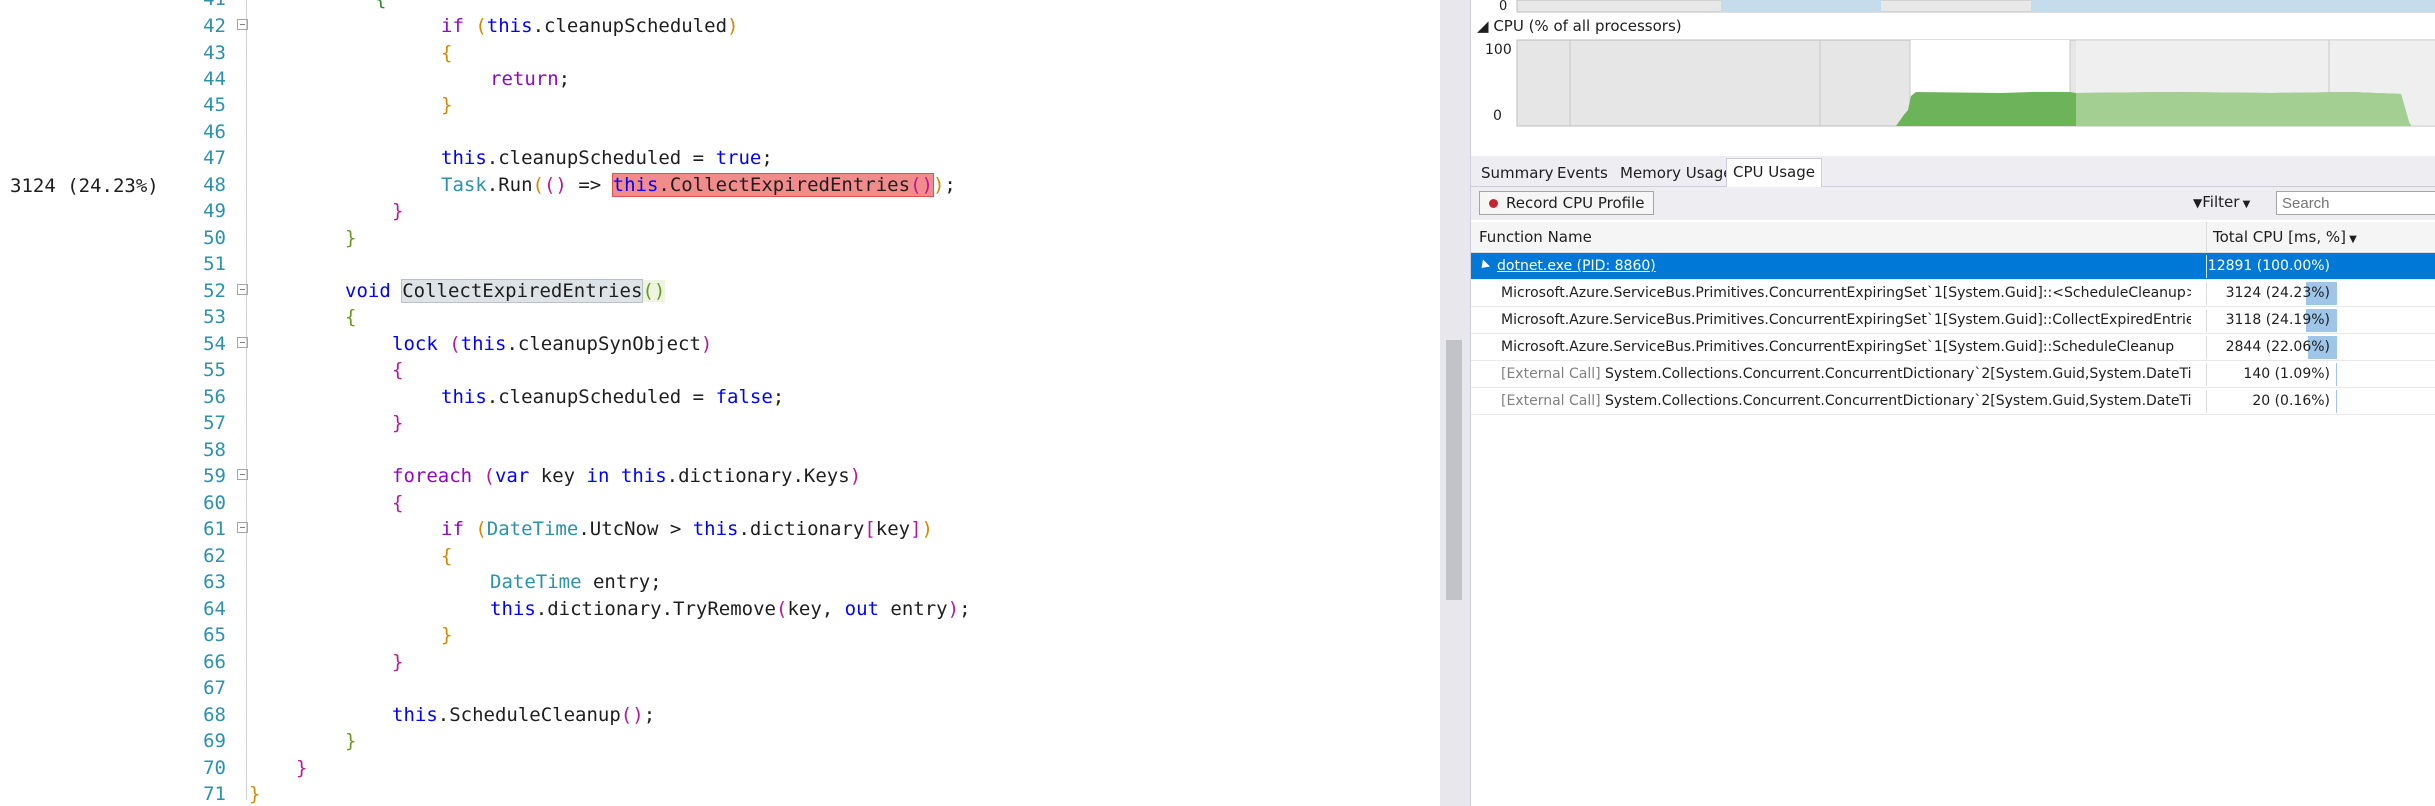 The width and height of the screenshot is (2435, 806). What do you see at coordinates (2198, 203) in the screenshot?
I see `filter-icon: ▼` at bounding box center [2198, 203].